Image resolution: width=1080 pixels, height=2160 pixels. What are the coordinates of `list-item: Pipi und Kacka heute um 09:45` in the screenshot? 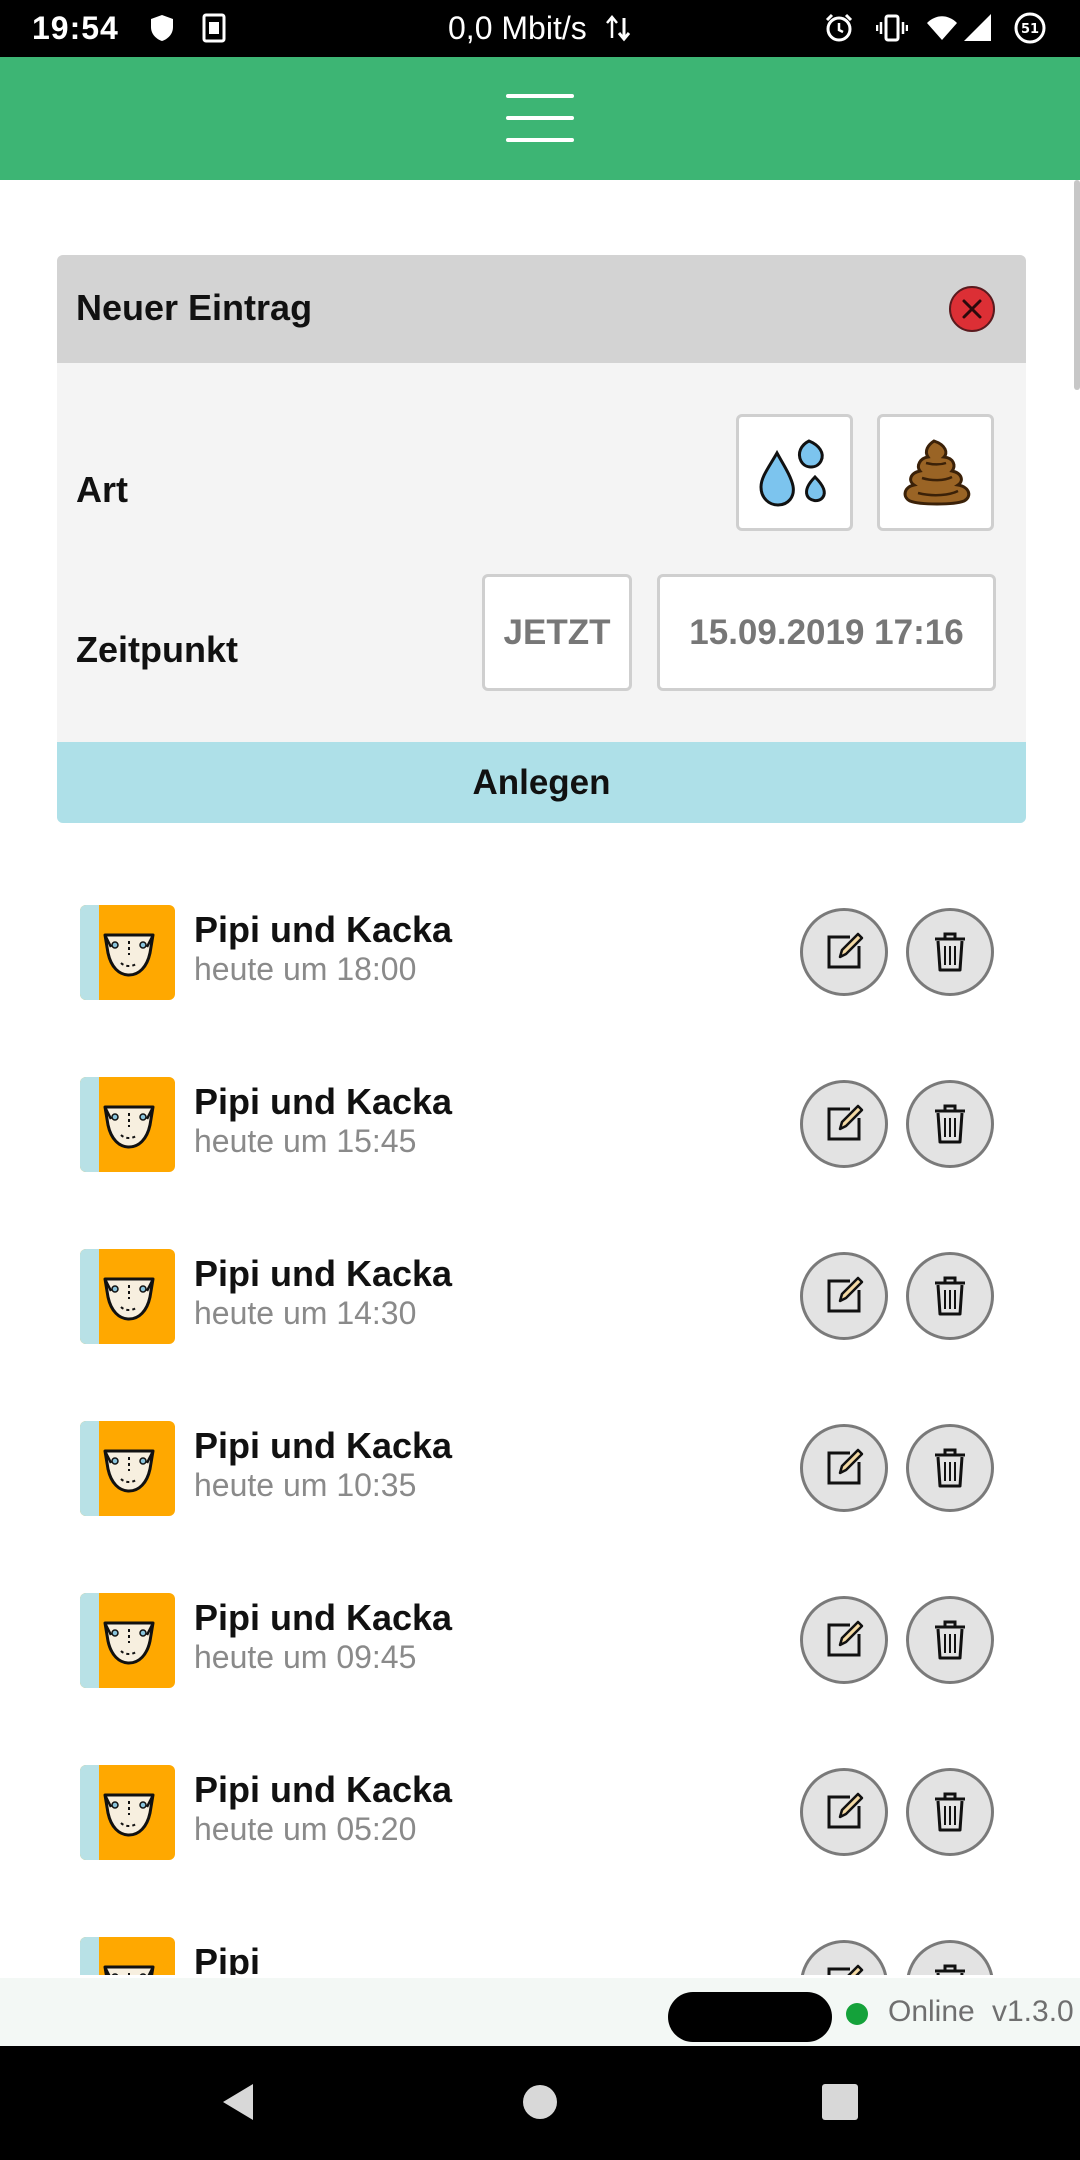 It's located at (540, 1669).